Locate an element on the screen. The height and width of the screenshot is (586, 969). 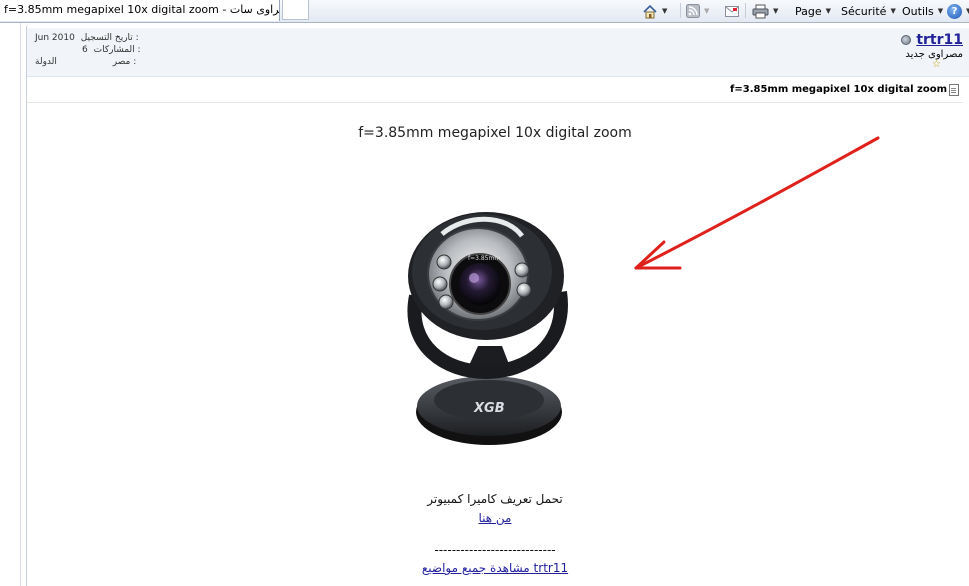
mail-button is located at coordinates (732, 11).